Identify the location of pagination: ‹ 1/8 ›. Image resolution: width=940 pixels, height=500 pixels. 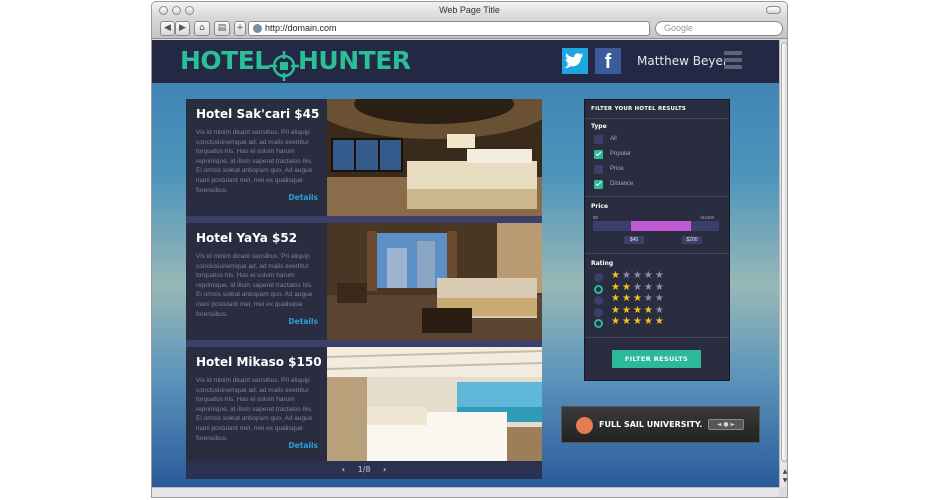
(364, 470).